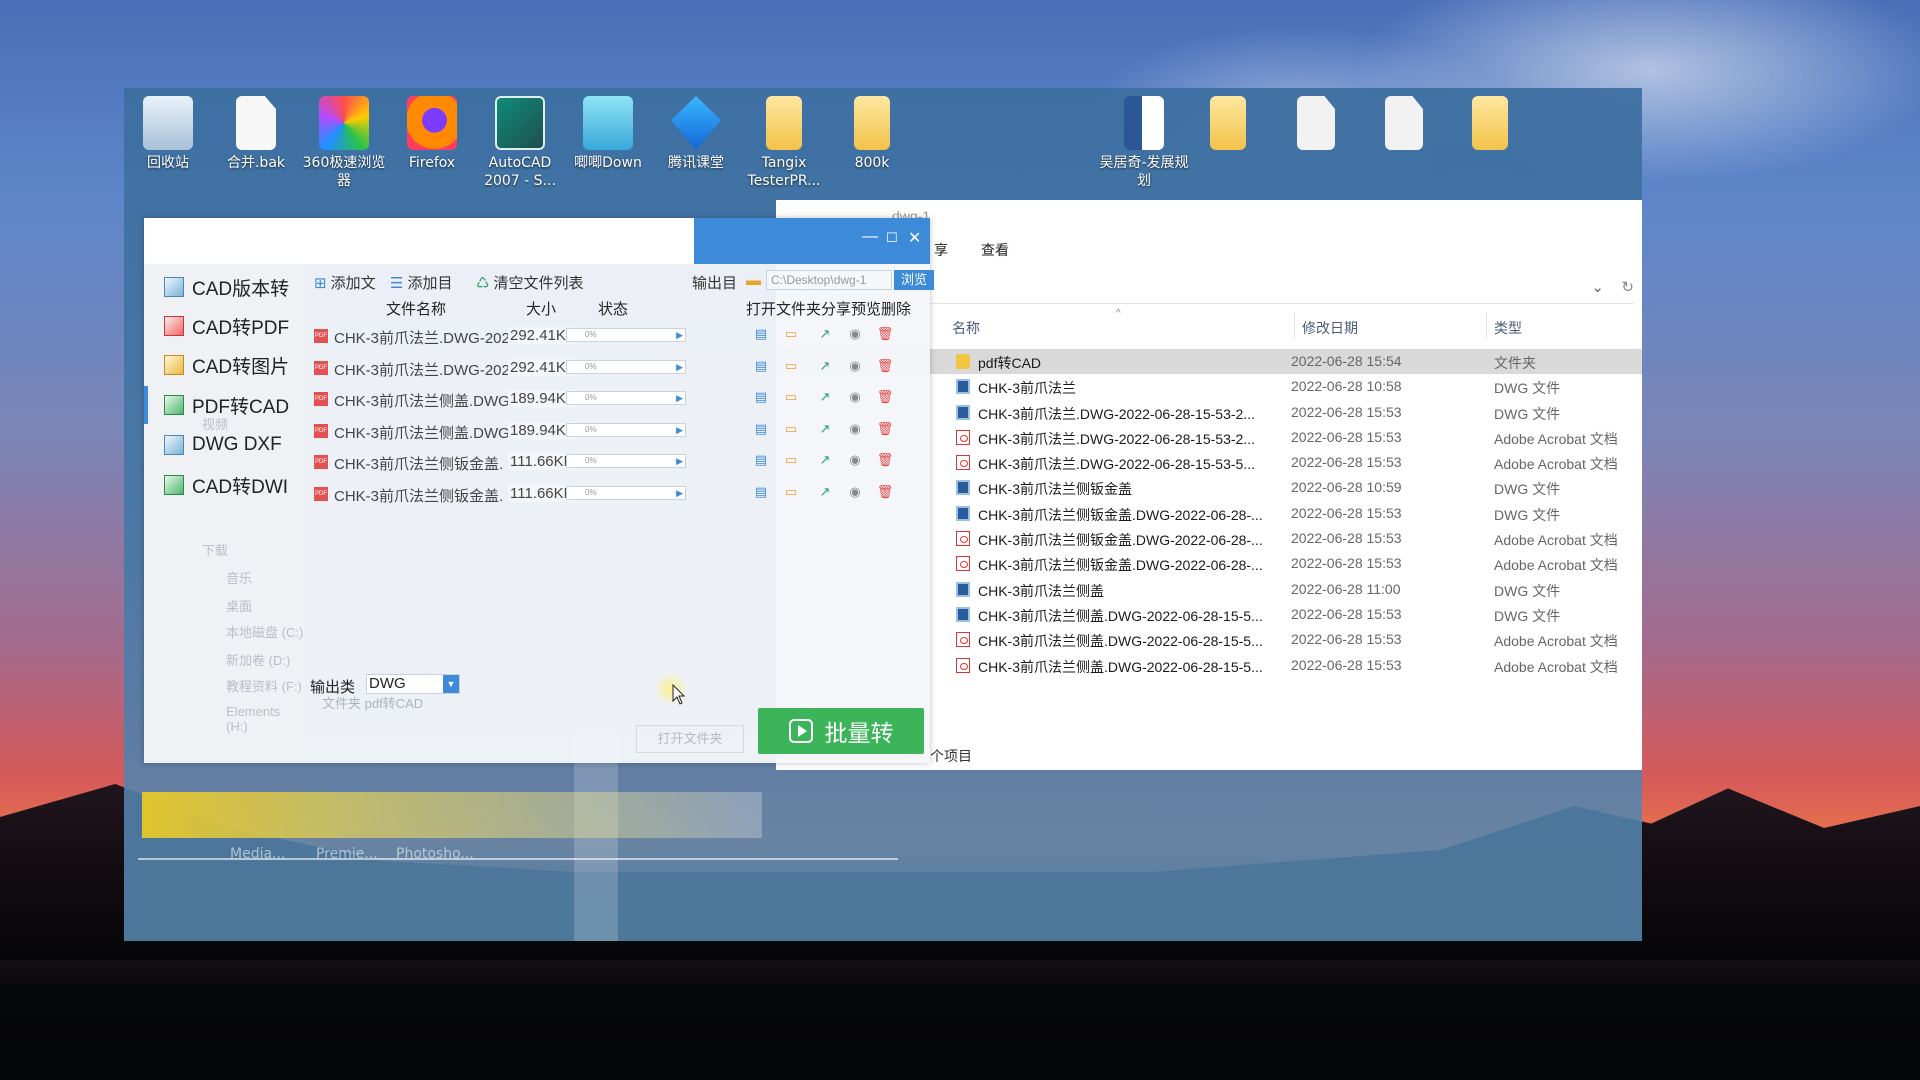 This screenshot has height=1080, width=1920. What do you see at coordinates (800, 731) in the screenshot?
I see `play-icon` at bounding box center [800, 731].